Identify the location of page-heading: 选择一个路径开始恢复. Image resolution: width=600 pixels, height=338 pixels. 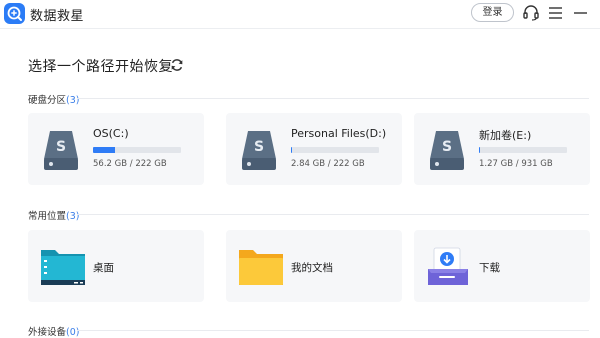
(100, 67).